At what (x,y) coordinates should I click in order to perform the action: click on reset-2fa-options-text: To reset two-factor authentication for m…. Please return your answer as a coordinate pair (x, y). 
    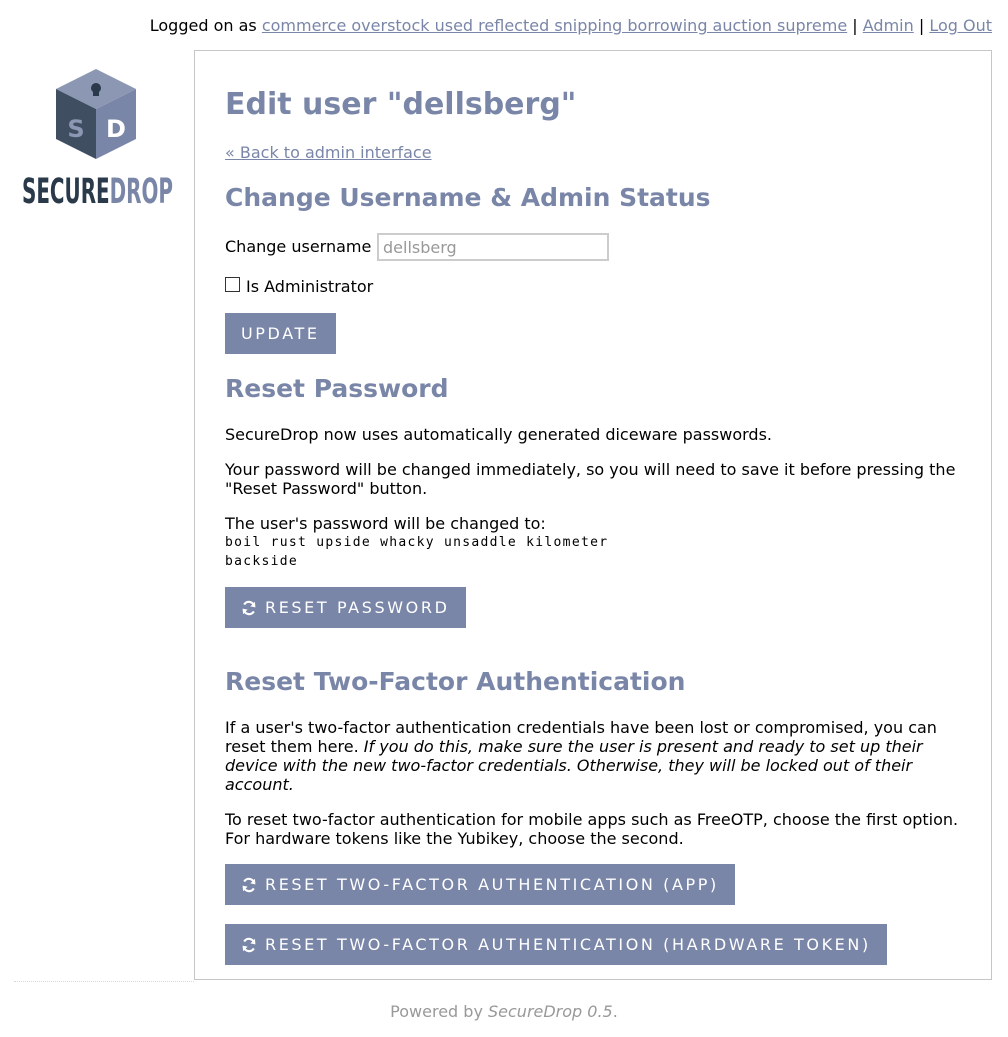
    Looking at the image, I should click on (592, 829).